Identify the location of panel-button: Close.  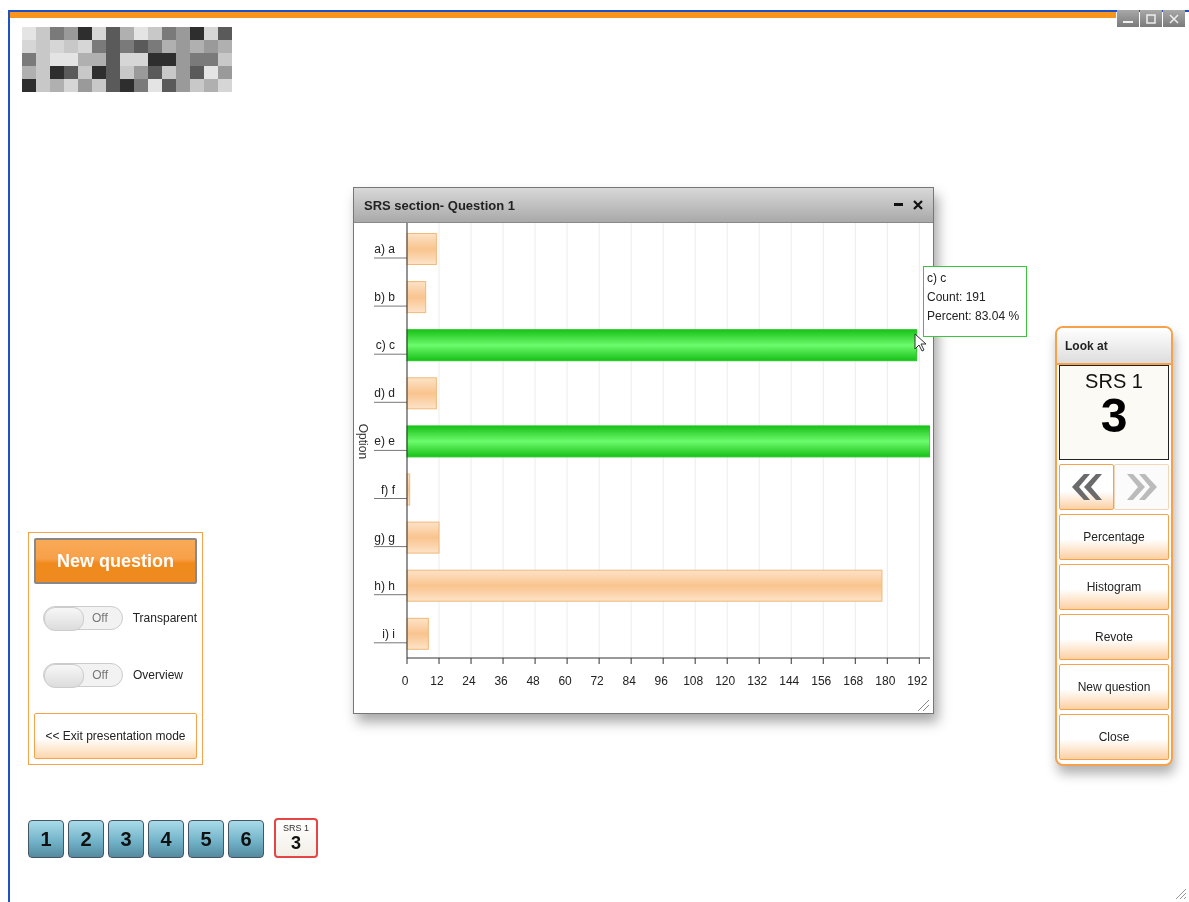
(1114, 737).